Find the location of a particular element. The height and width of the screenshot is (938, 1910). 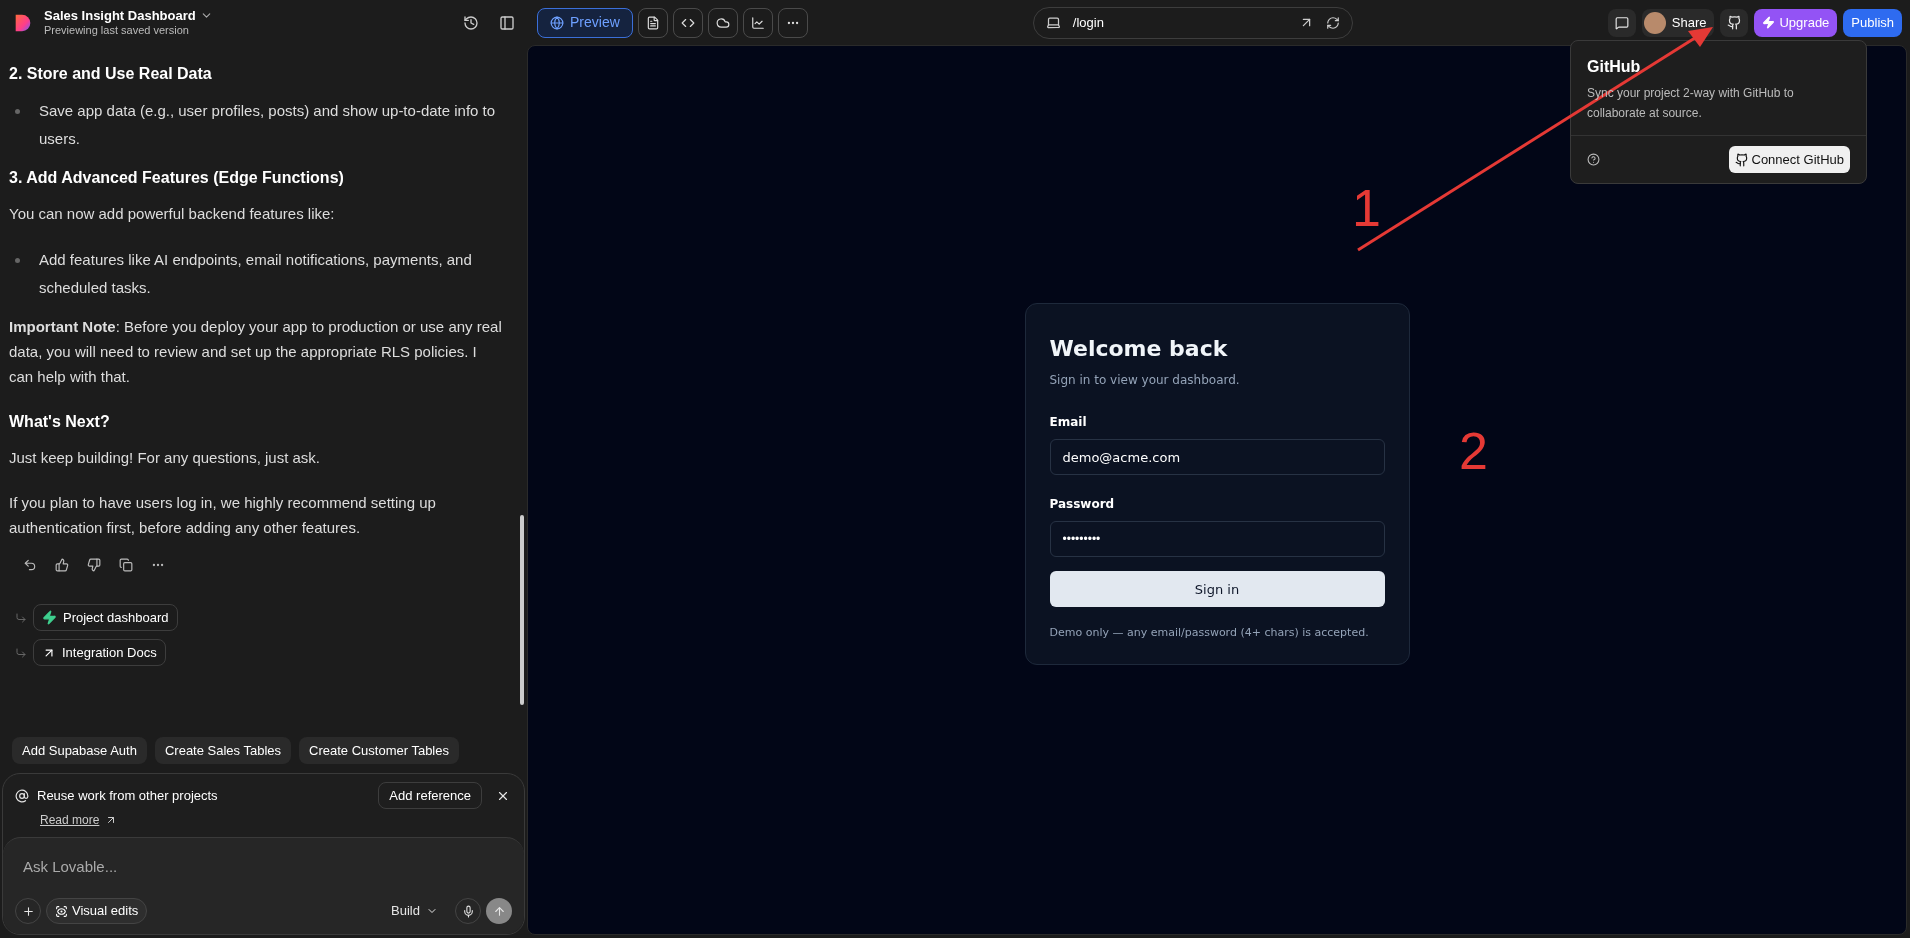

suggestion-chip: Create Customer Tables is located at coordinates (379, 750).